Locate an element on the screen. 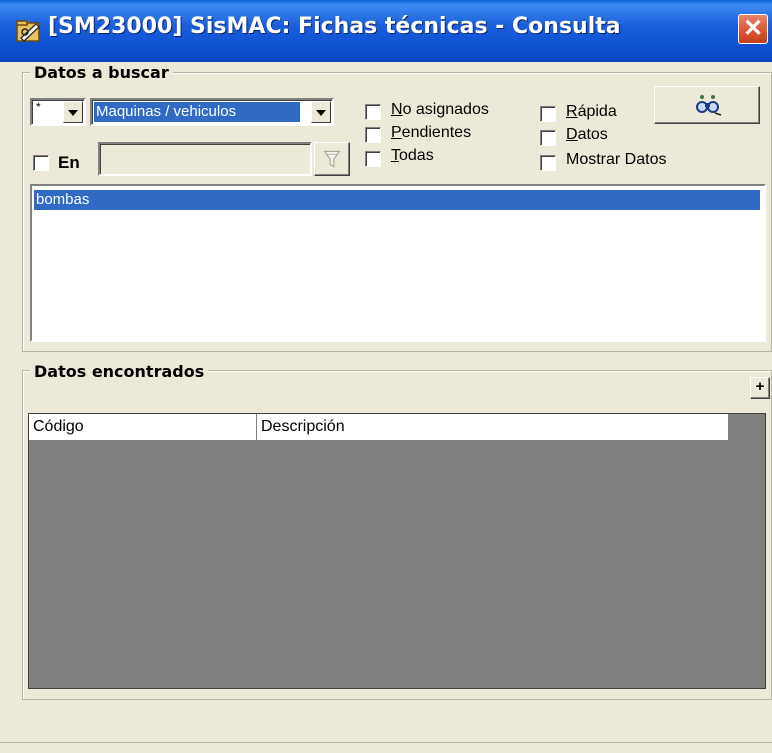  todas-checkbox is located at coordinates (373, 159).